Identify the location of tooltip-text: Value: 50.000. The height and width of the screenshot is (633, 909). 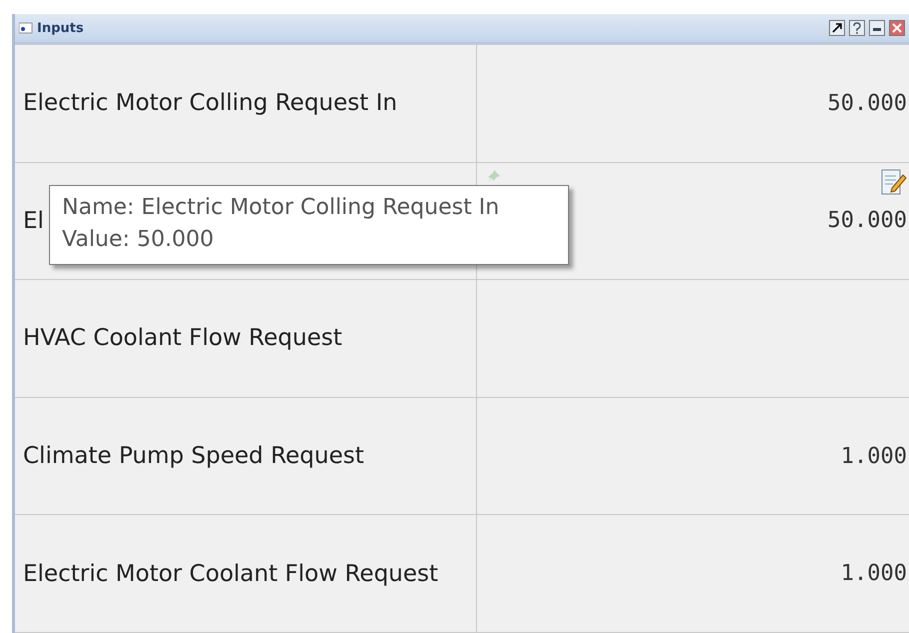
(138, 240).